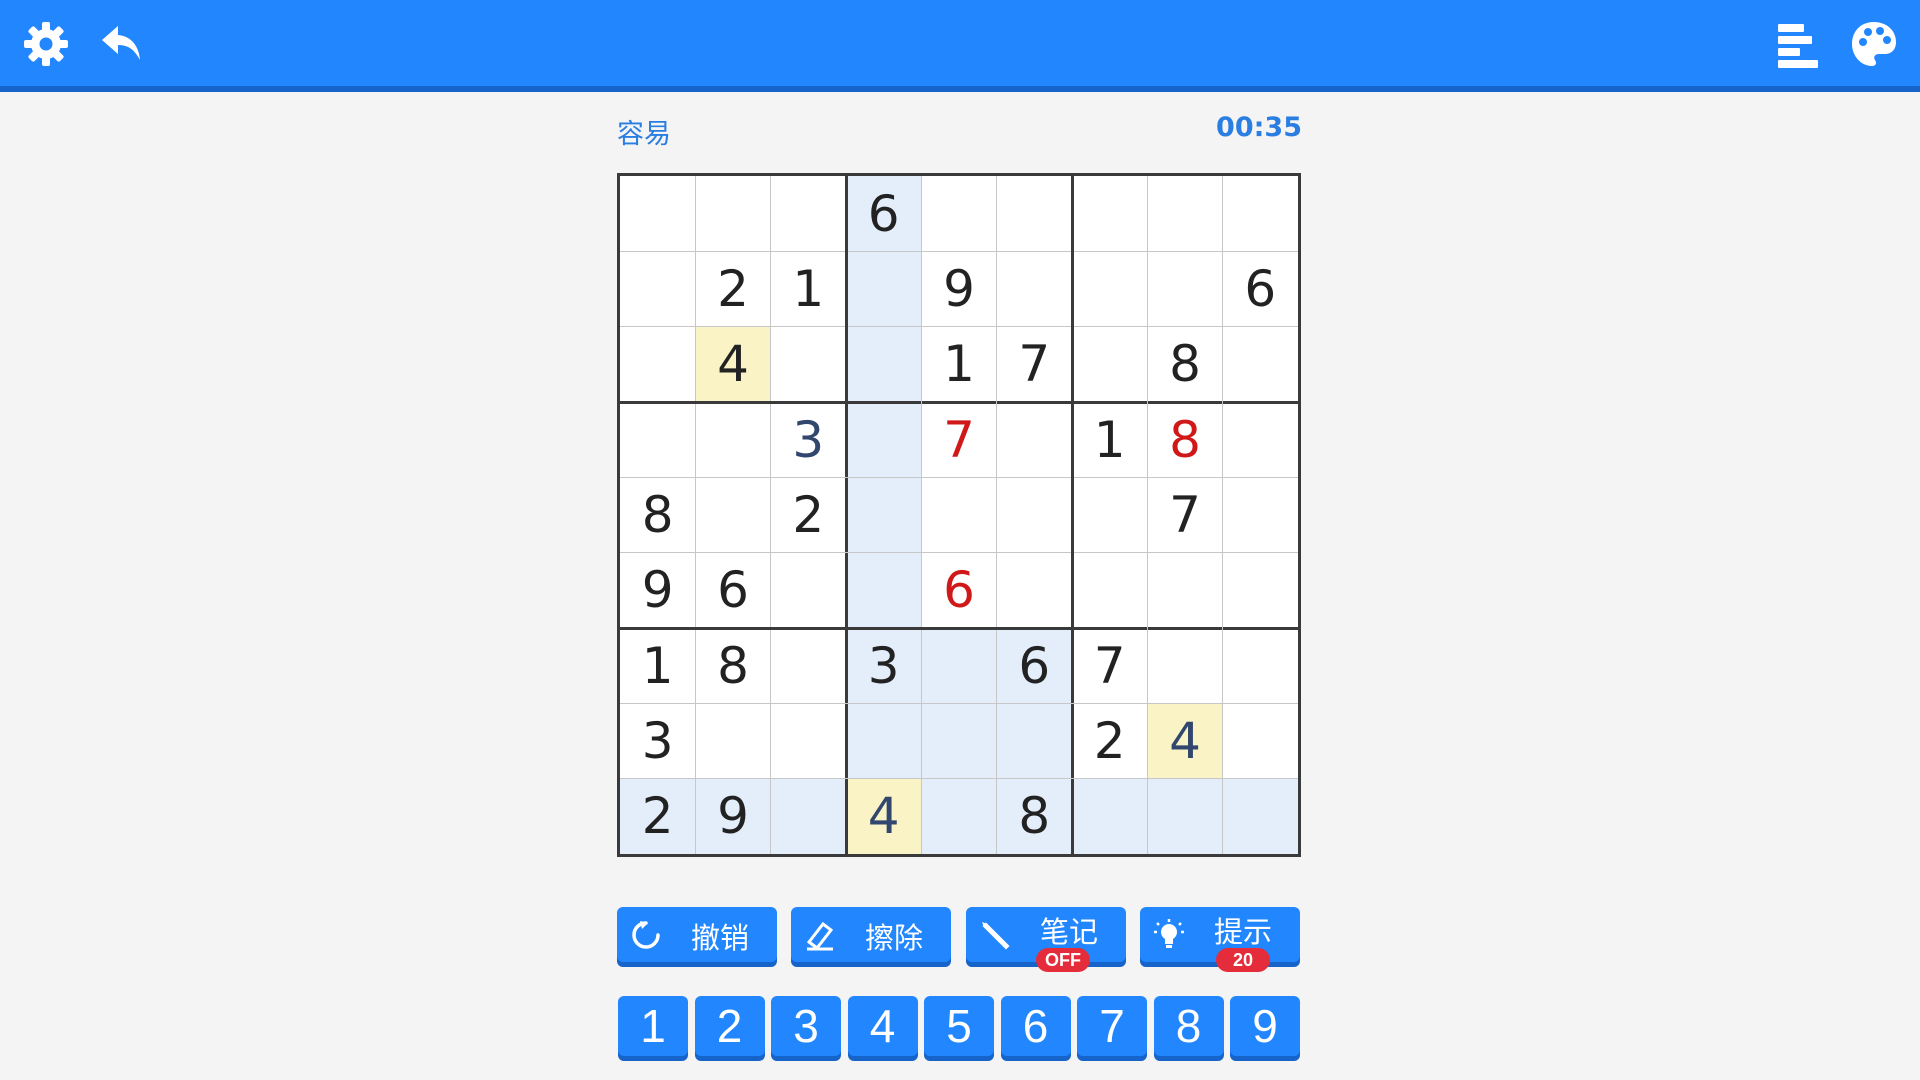 The height and width of the screenshot is (1080, 1920). Describe the element at coordinates (1046, 939) in the screenshot. I see `notes-button: 笔记 OFF` at that location.